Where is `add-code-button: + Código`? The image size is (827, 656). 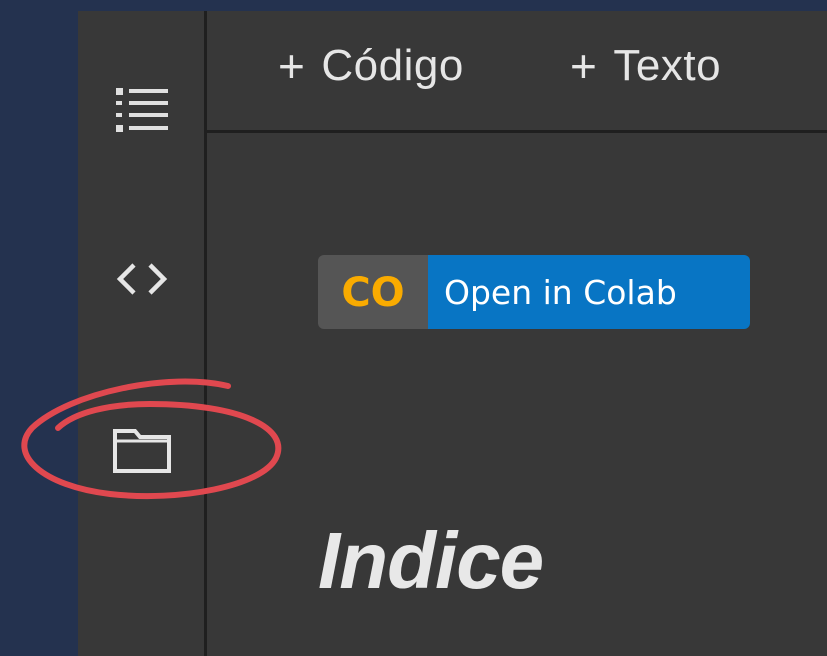
add-code-button: + Código is located at coordinates (371, 66).